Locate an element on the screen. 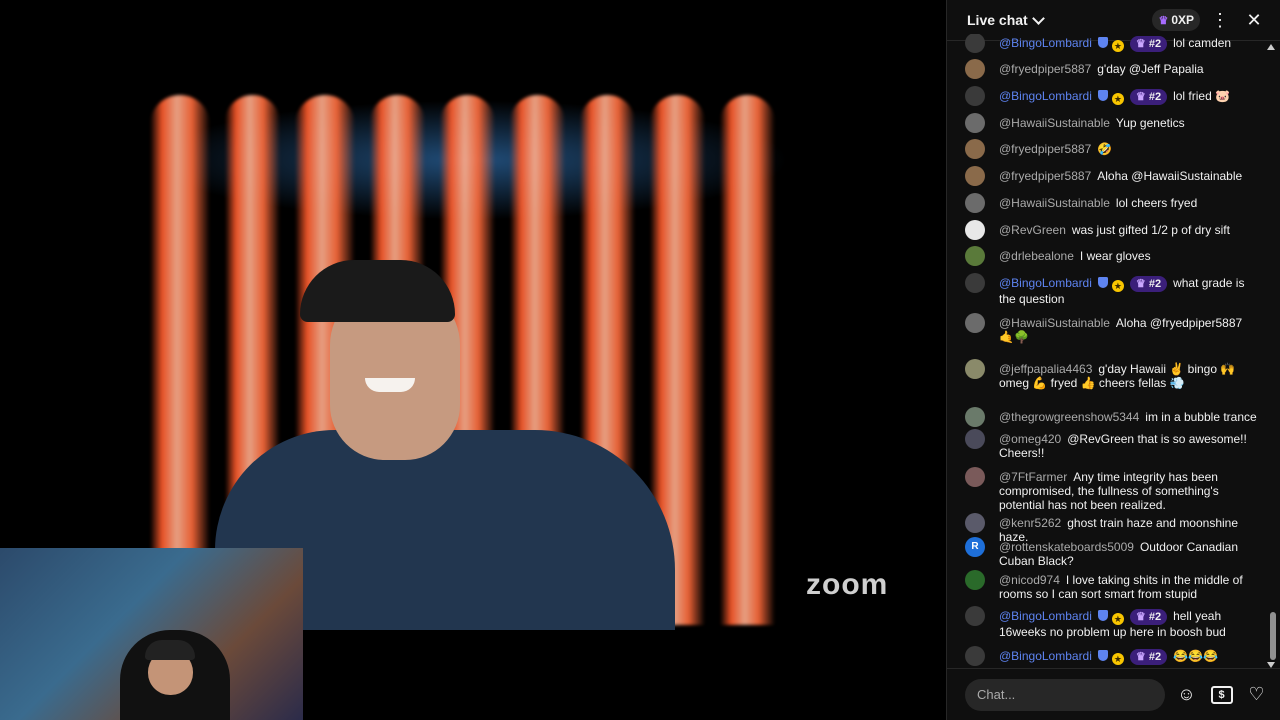 The height and width of the screenshot is (720, 1280). super-chat-icon: $ is located at coordinates (1221, 695).